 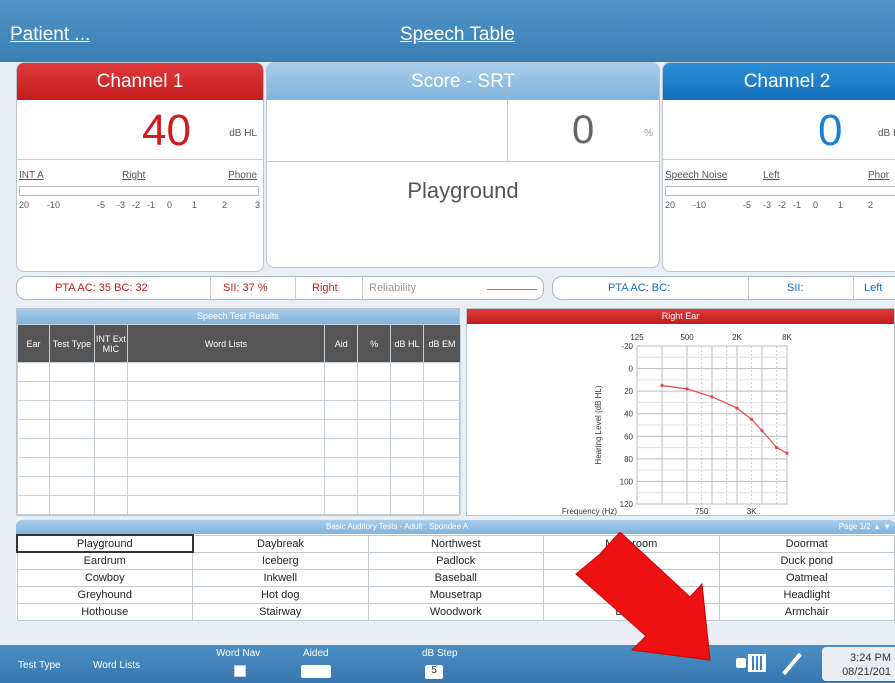 What do you see at coordinates (31, 175) in the screenshot?
I see `channel1-type: INT A` at bounding box center [31, 175].